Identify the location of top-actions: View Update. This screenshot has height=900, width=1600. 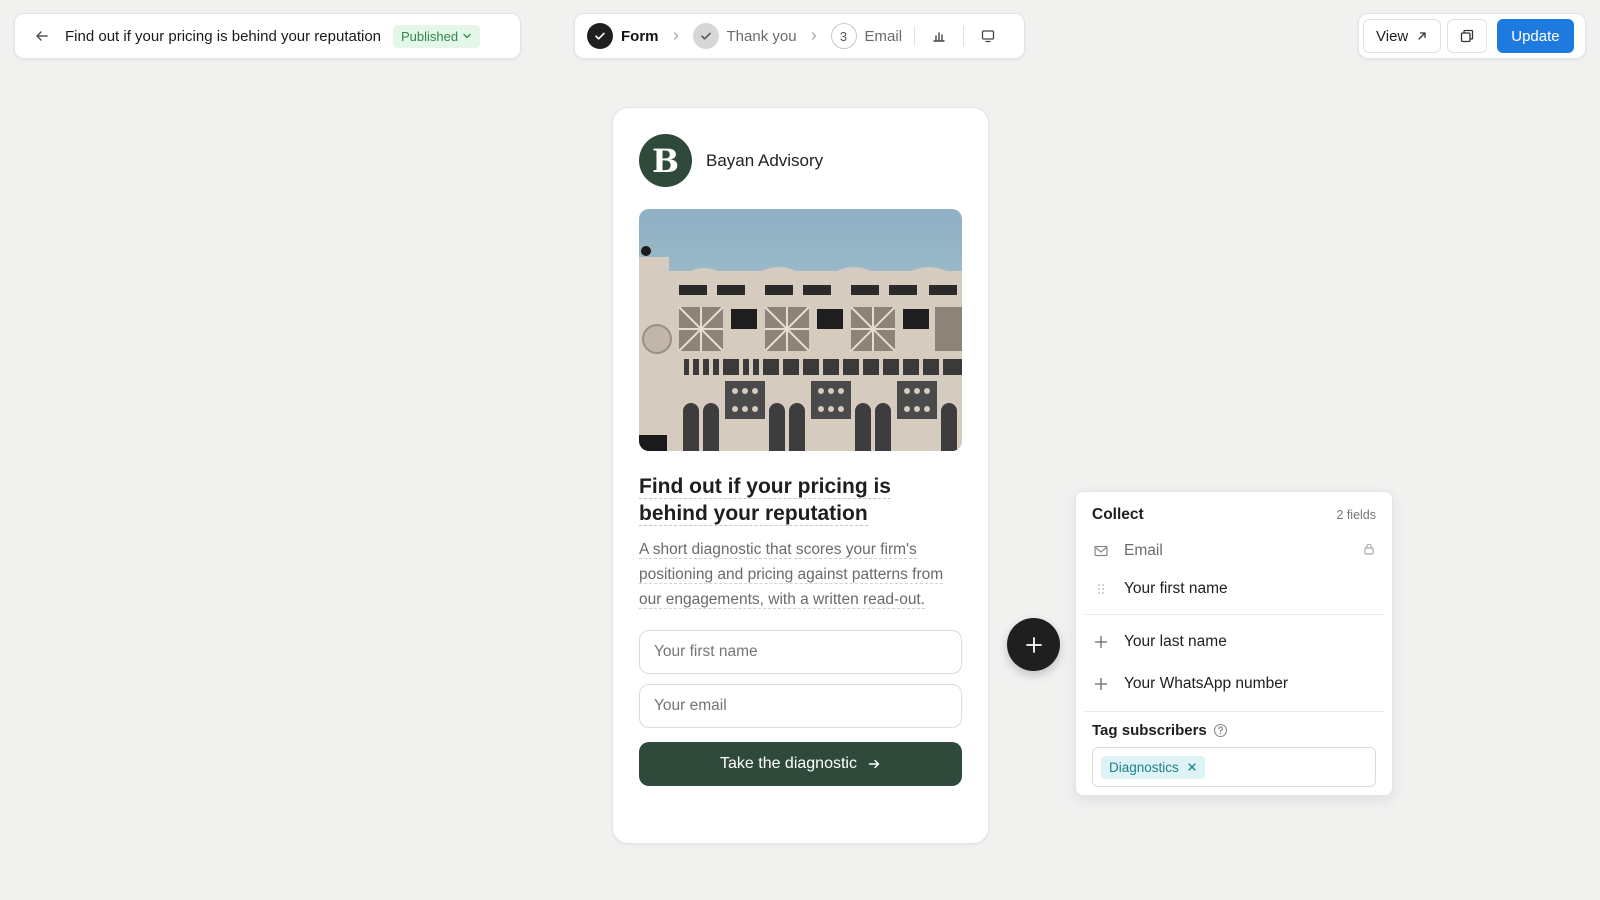
(1472, 36).